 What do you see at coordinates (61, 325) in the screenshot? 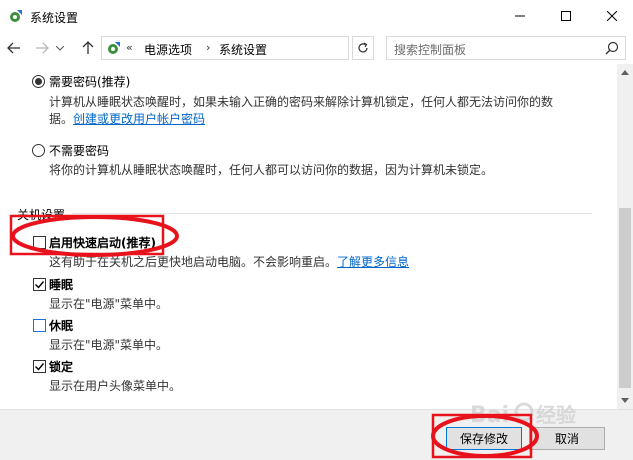
I see `hibernate-label: 休眠` at bounding box center [61, 325].